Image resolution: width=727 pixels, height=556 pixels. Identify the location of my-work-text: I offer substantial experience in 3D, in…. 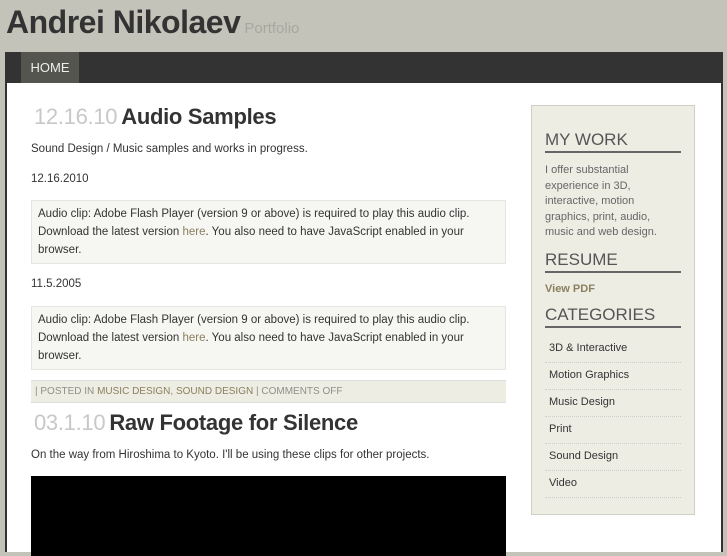
(601, 201).